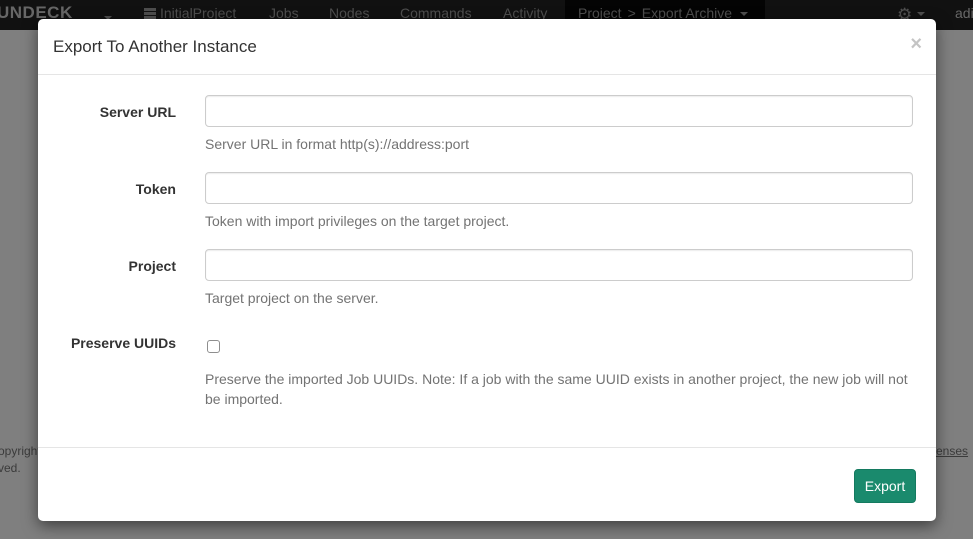  What do you see at coordinates (559, 188) in the screenshot?
I see `token-input` at bounding box center [559, 188].